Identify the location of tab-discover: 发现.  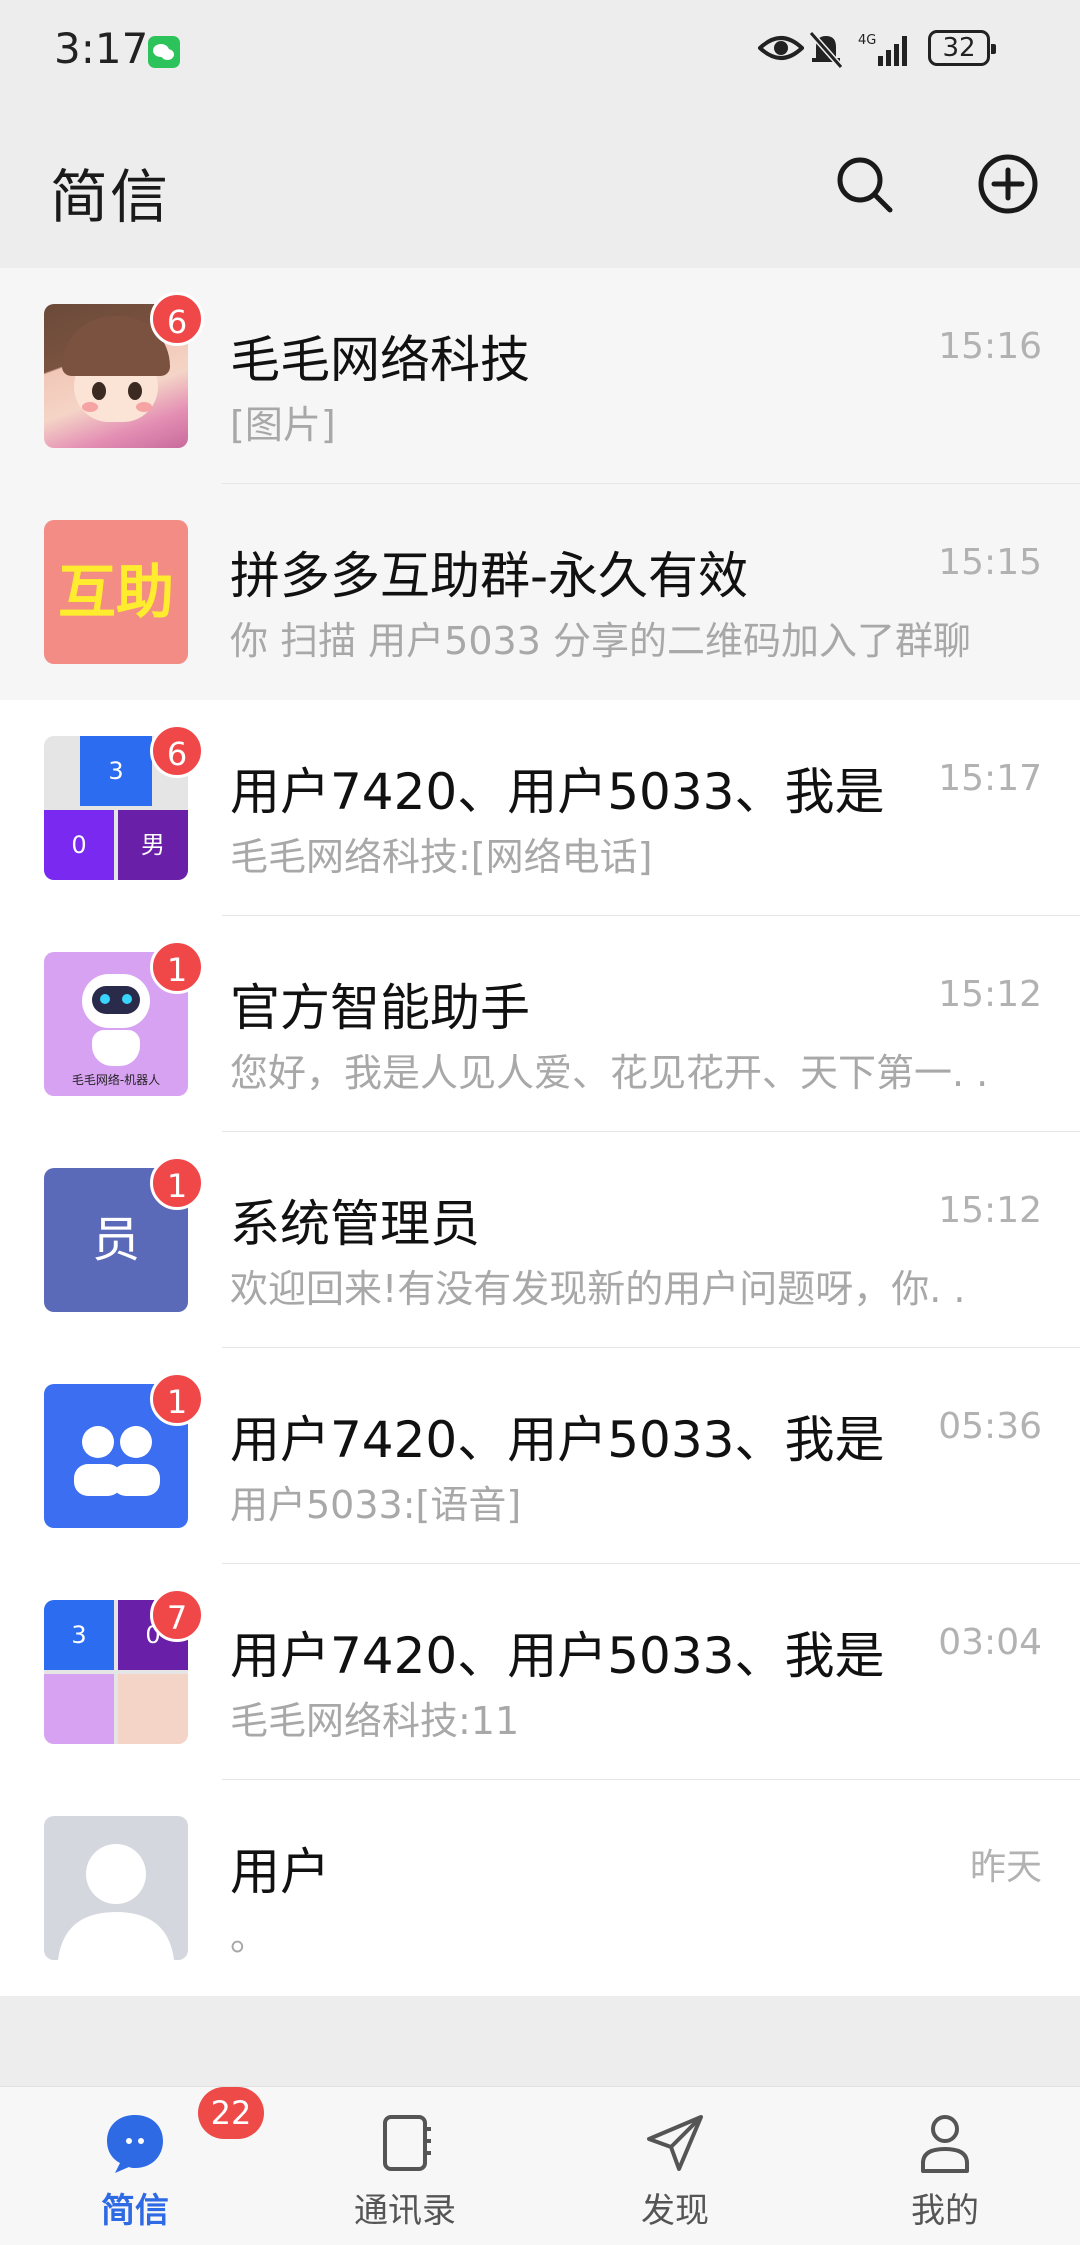
(675, 2166).